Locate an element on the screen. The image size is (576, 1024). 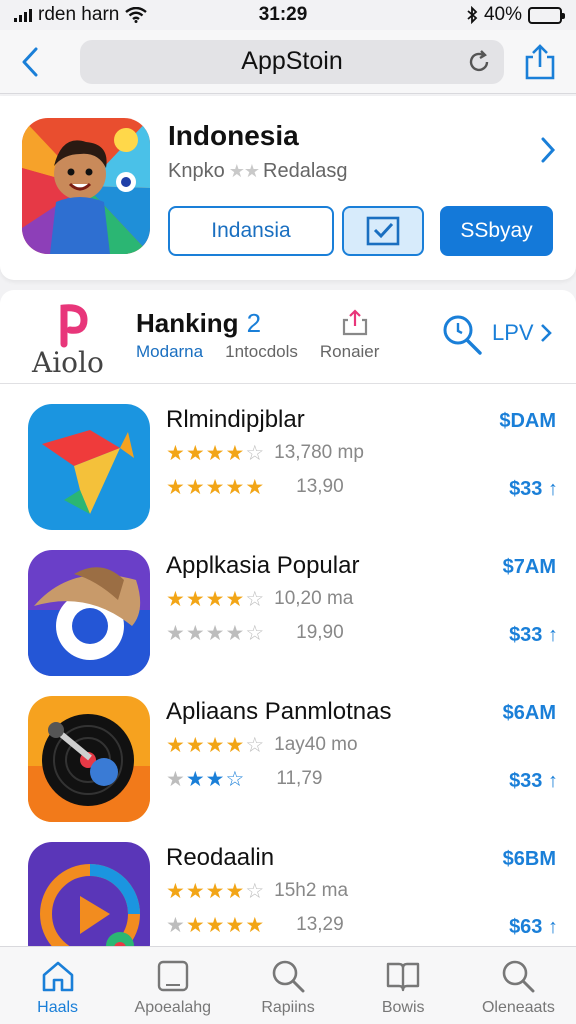
tab-ronaier: Ronaier is located at coordinates (350, 352).